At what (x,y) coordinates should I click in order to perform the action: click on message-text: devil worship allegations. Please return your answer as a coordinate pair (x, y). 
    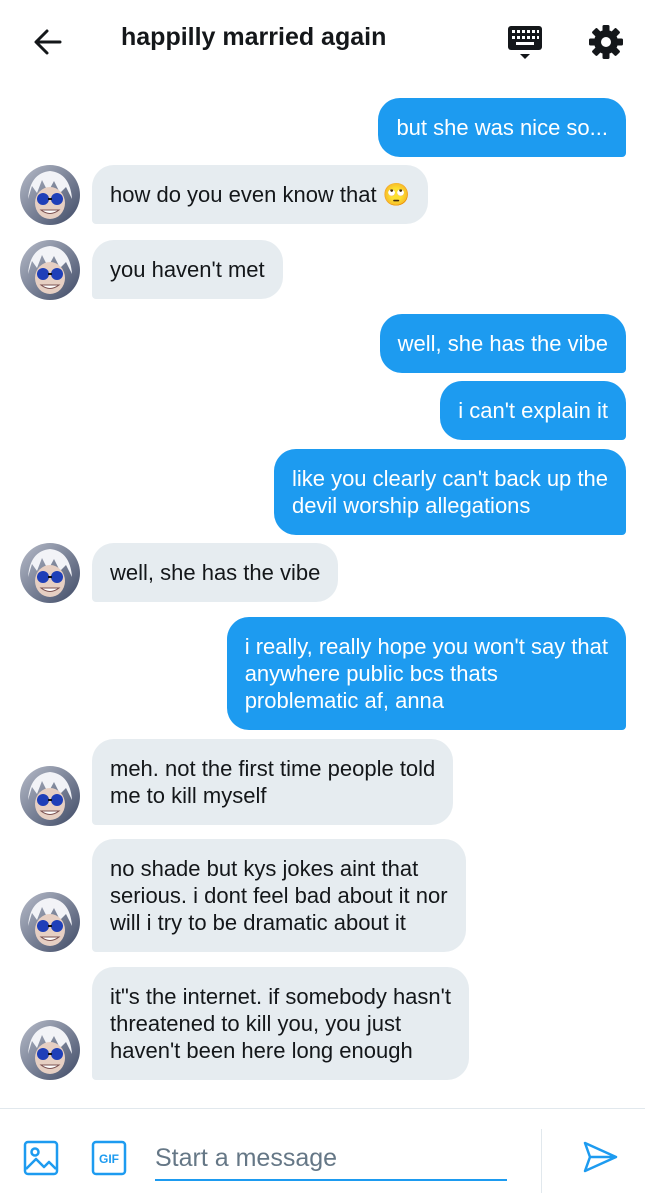
    Looking at the image, I should click on (411, 505).